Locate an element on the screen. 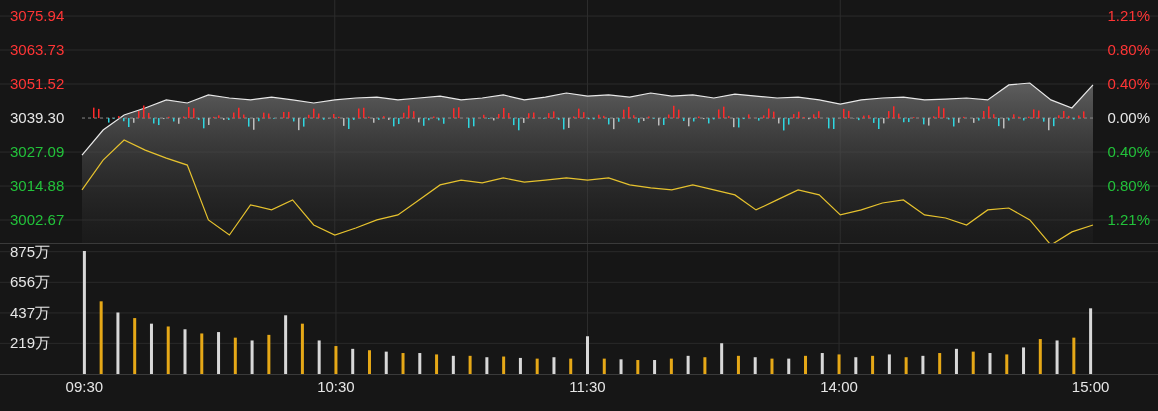 The image size is (1158, 411). percent-tick-label: 0.00% is located at coordinates (1128, 118).